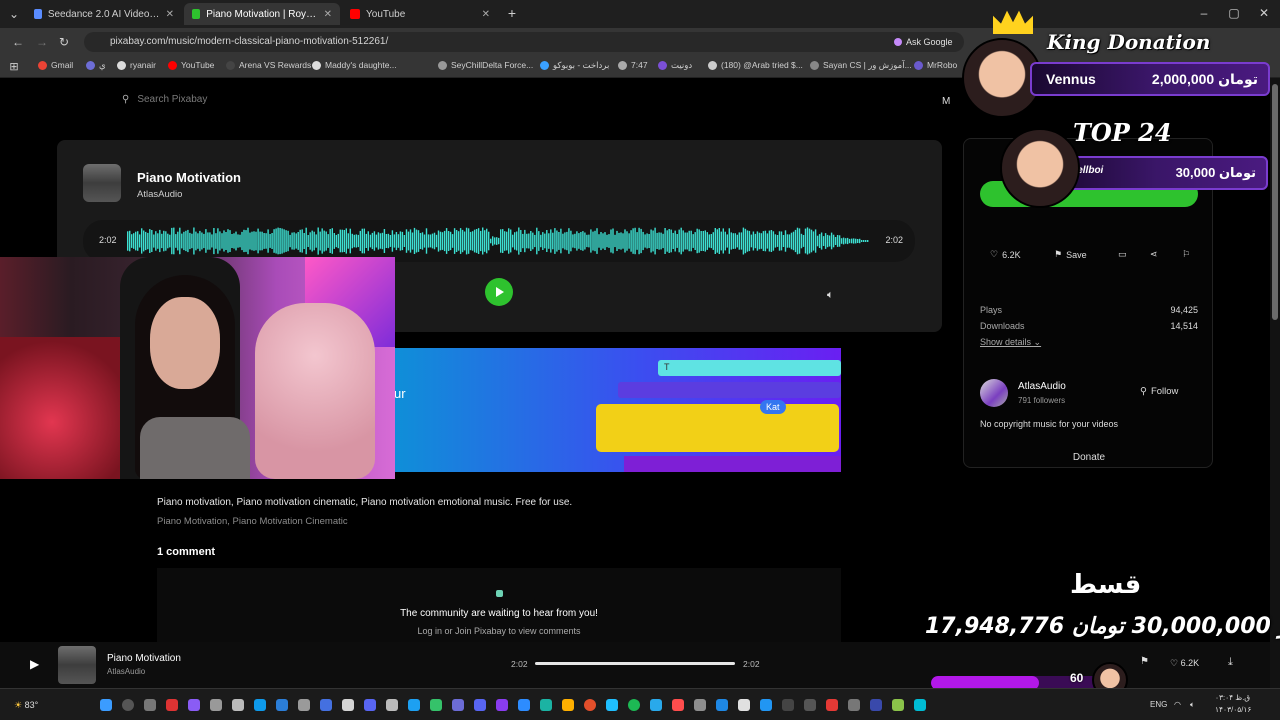 This screenshot has width=1280, height=720. I want to click on bookmark-arena: Arena VS Rewards, so click(268, 65).